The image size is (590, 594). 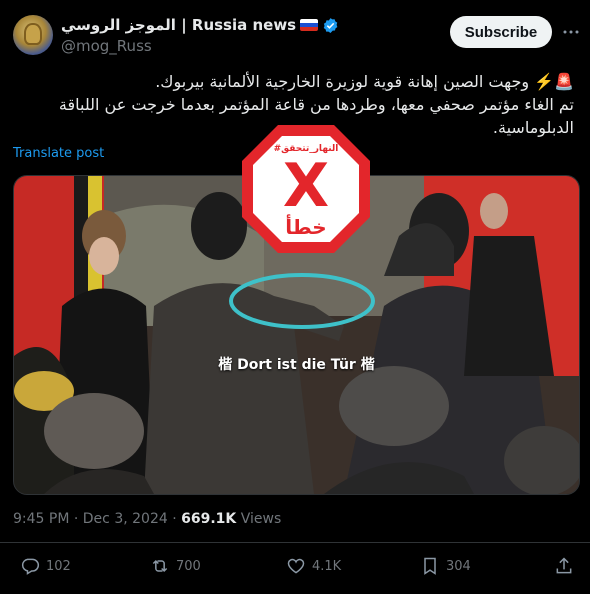 I want to click on eagle-emblem-icon, so click(x=33, y=34).